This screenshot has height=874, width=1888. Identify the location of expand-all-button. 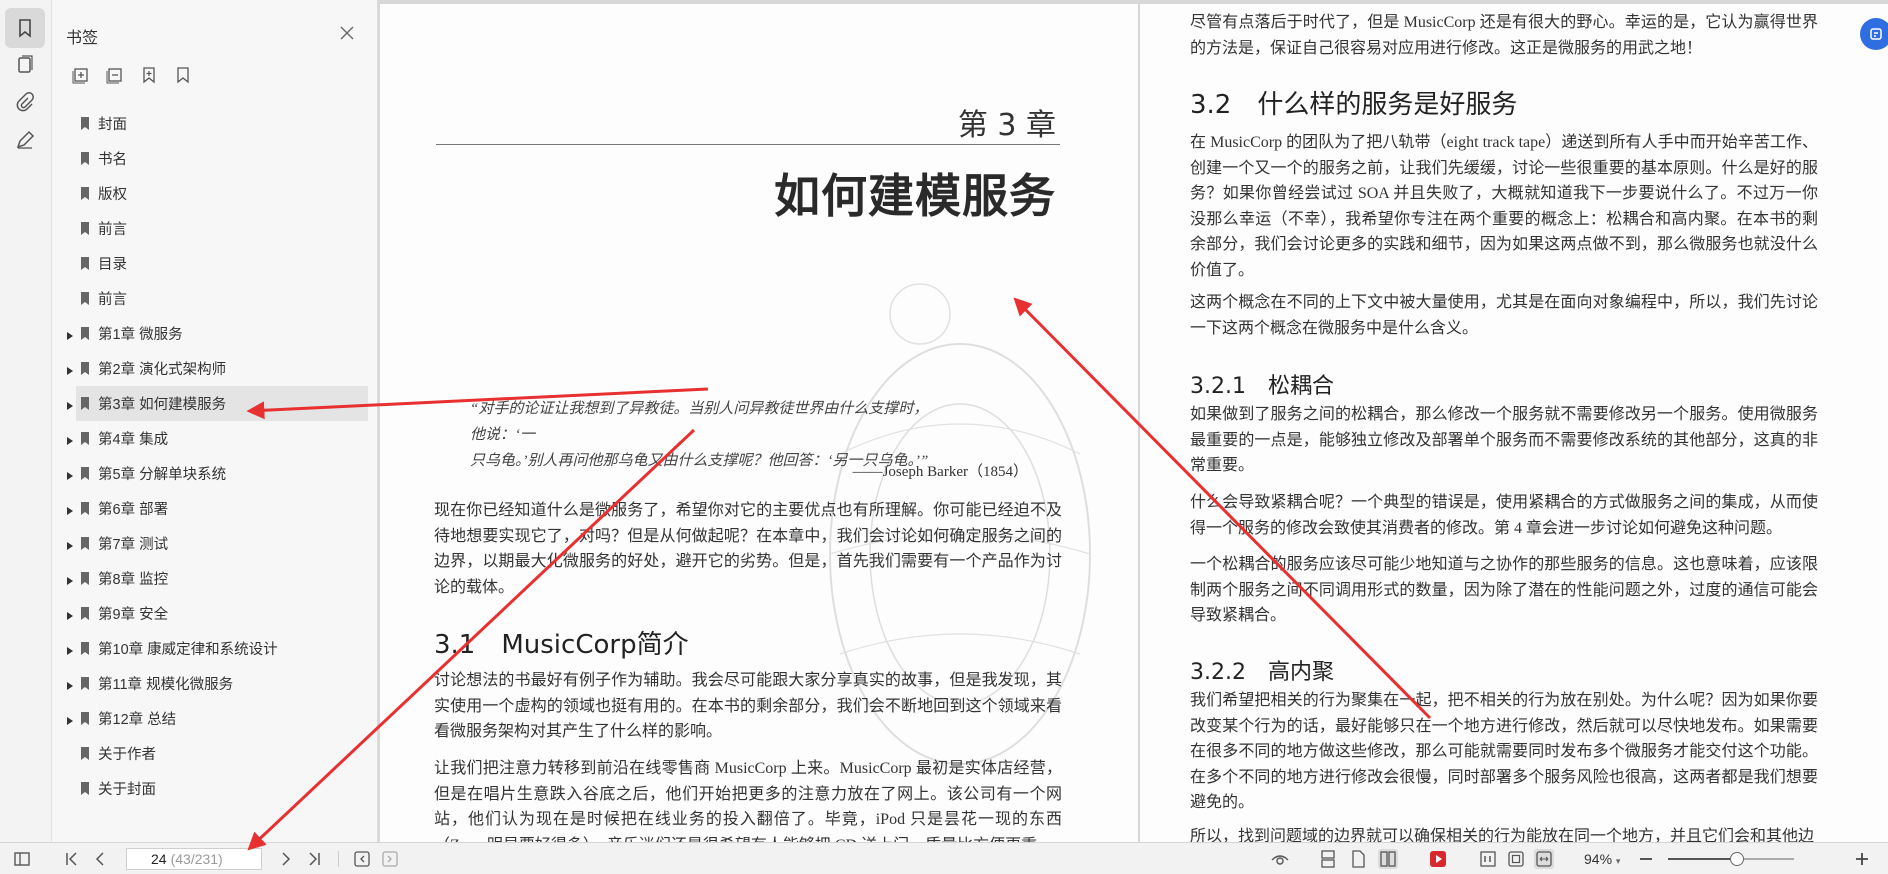
(81, 75).